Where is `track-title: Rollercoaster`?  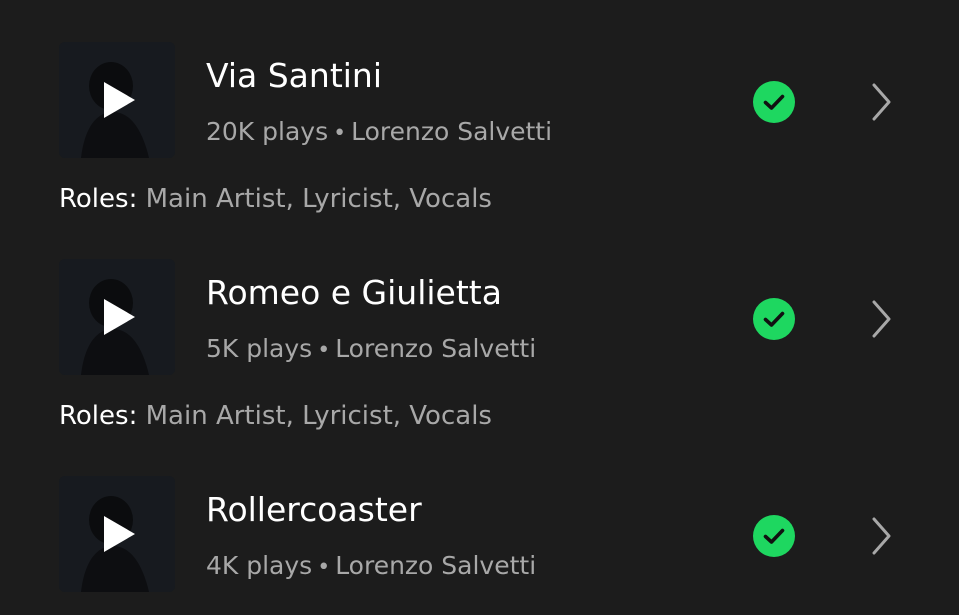 track-title: Rollercoaster is located at coordinates (314, 509).